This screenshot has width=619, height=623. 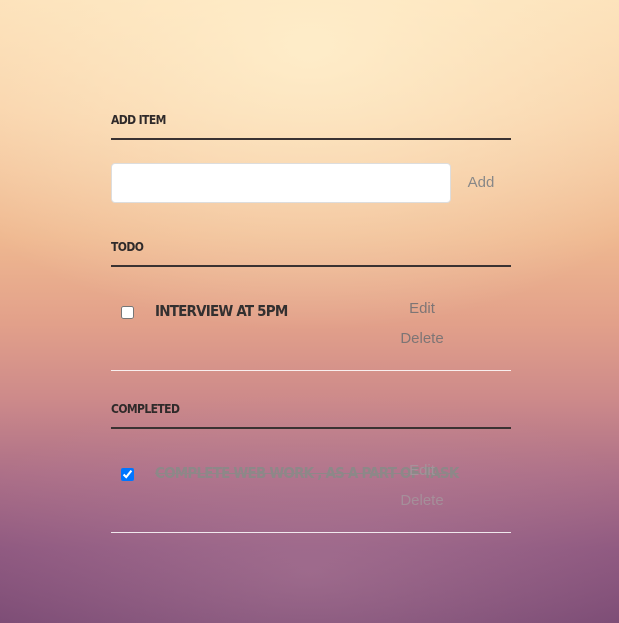 I want to click on completed-task-label: Complete web work , as a part of task, so click(x=307, y=473).